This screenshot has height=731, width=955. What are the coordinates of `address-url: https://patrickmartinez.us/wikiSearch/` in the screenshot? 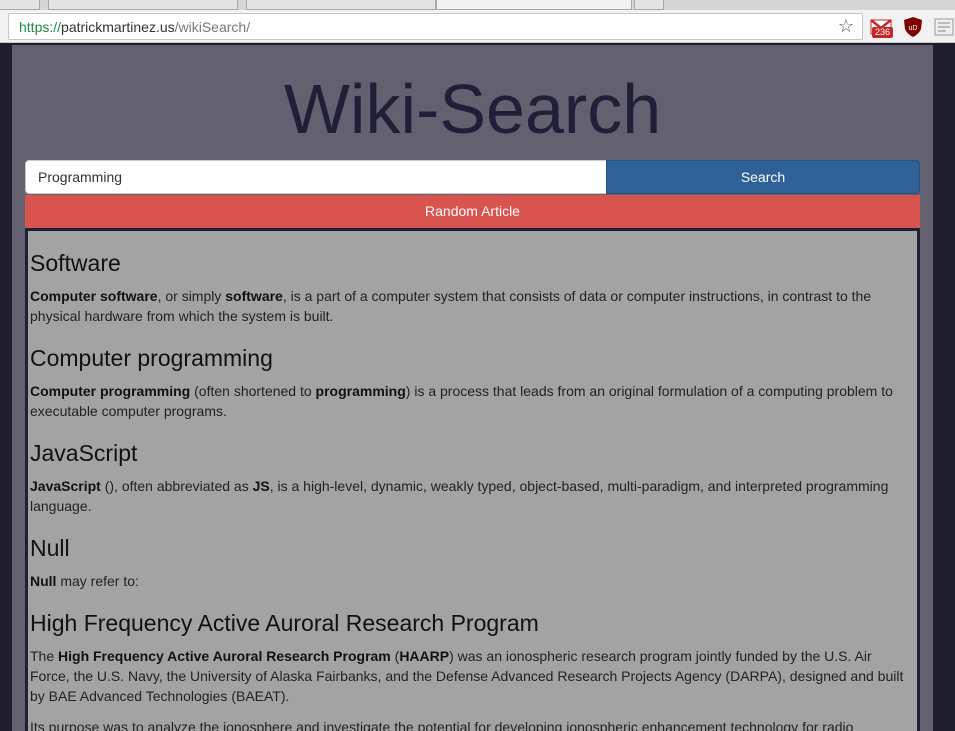 It's located at (134, 27).